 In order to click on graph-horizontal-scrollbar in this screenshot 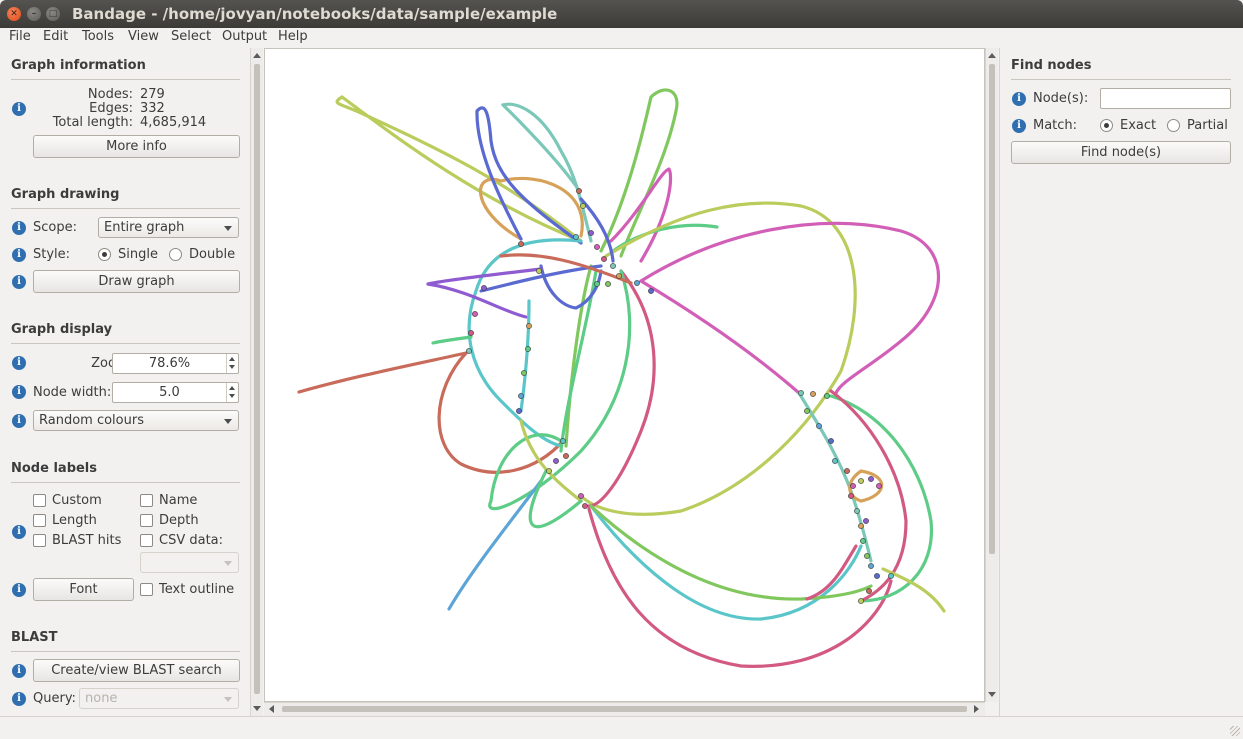, I will do `click(624, 709)`.